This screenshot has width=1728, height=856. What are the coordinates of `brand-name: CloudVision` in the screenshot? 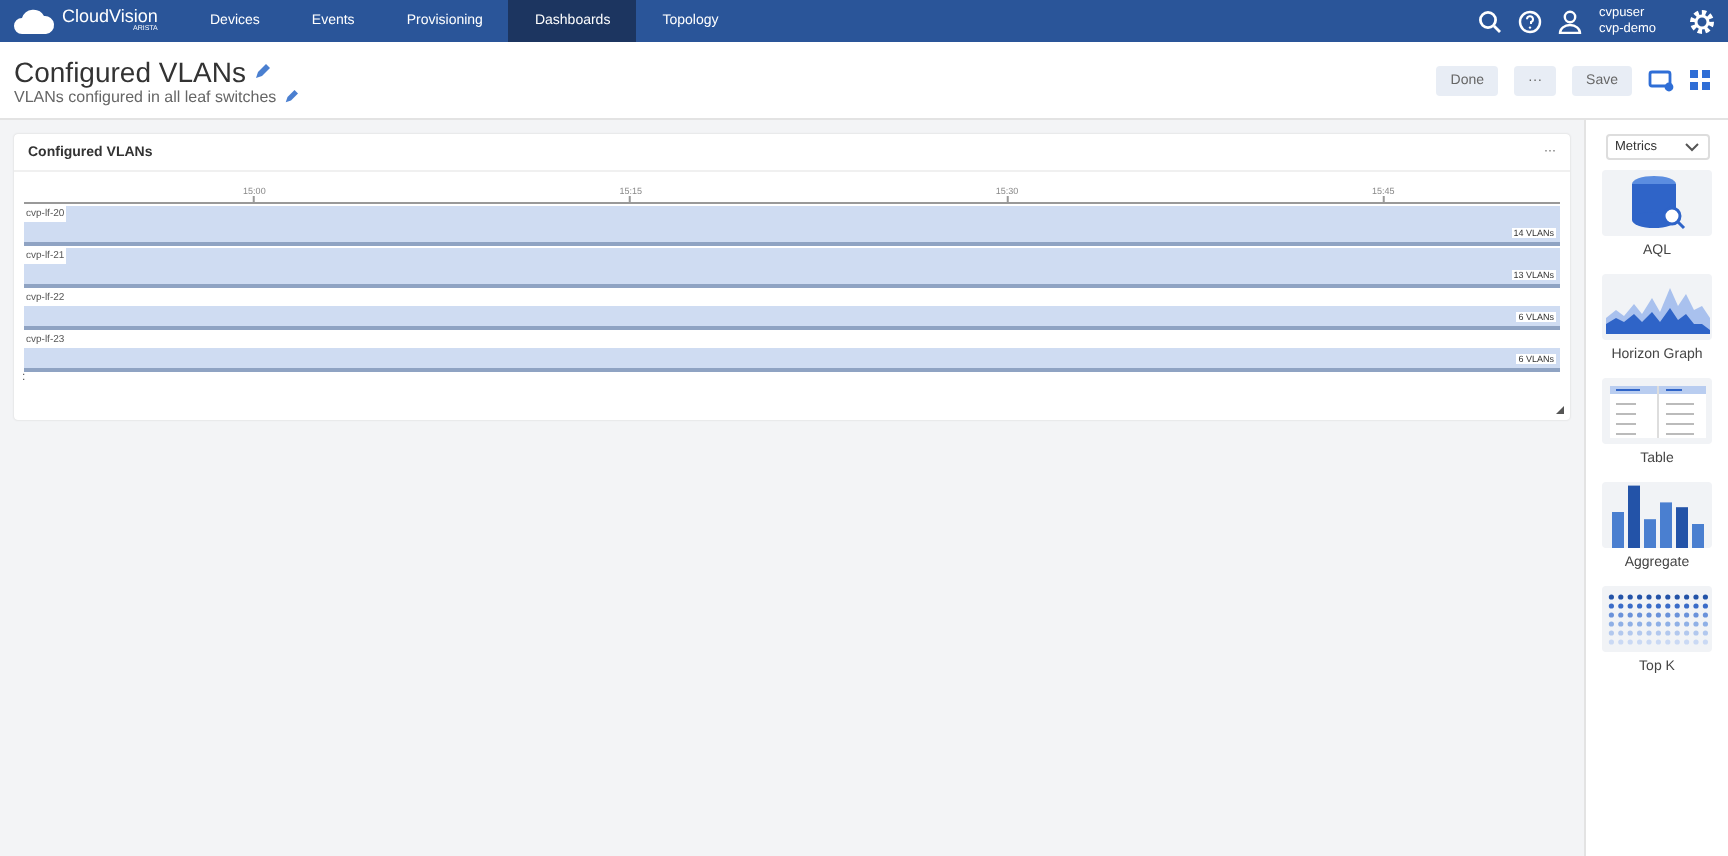 It's located at (110, 17).